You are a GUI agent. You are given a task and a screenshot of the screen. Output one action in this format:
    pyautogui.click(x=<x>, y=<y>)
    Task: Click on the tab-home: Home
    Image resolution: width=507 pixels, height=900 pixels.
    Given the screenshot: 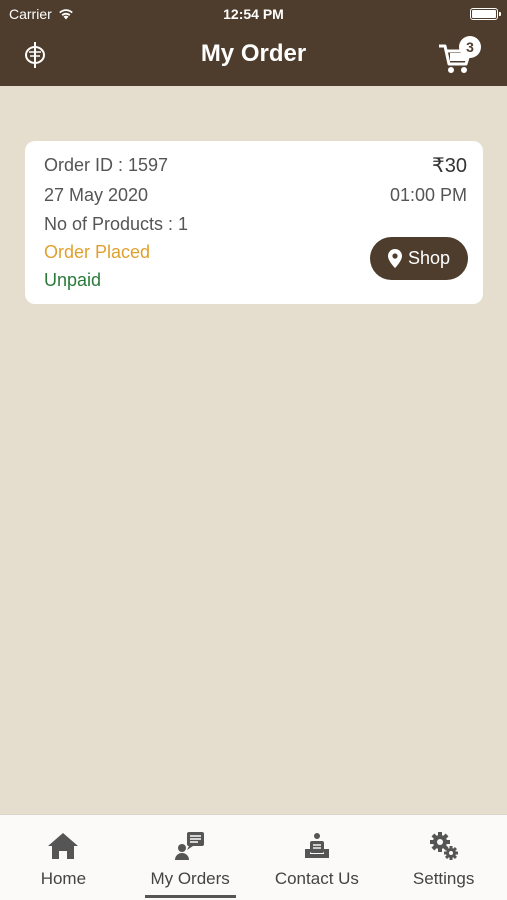 What is the action you would take?
    pyautogui.click(x=63, y=857)
    